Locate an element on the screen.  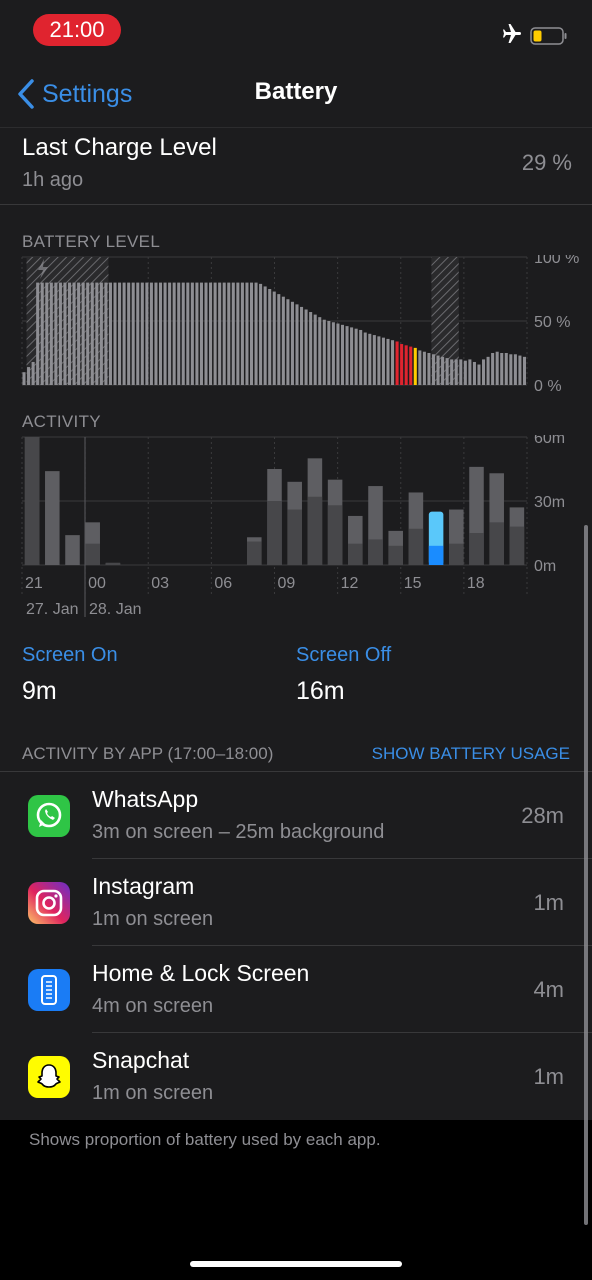
battery-icon is located at coordinates (548, 36).